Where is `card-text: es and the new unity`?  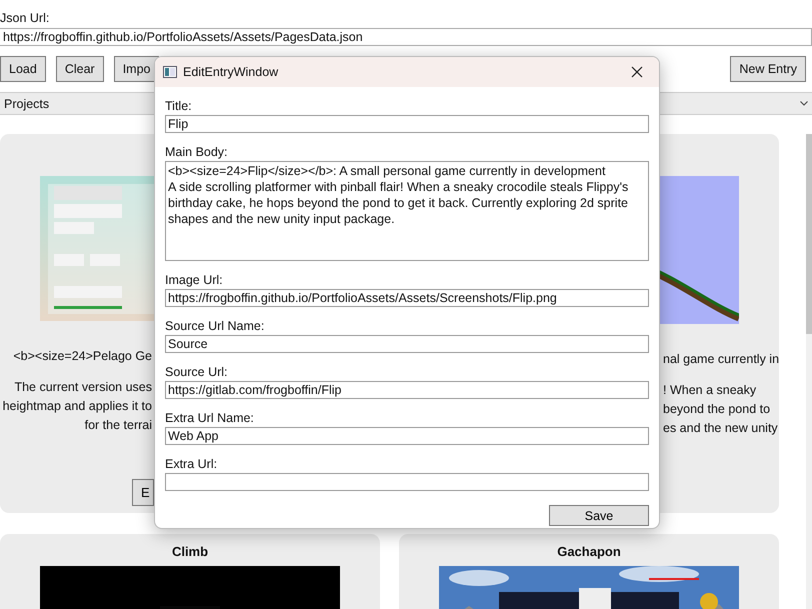 card-text: es and the new unity is located at coordinates (720, 428).